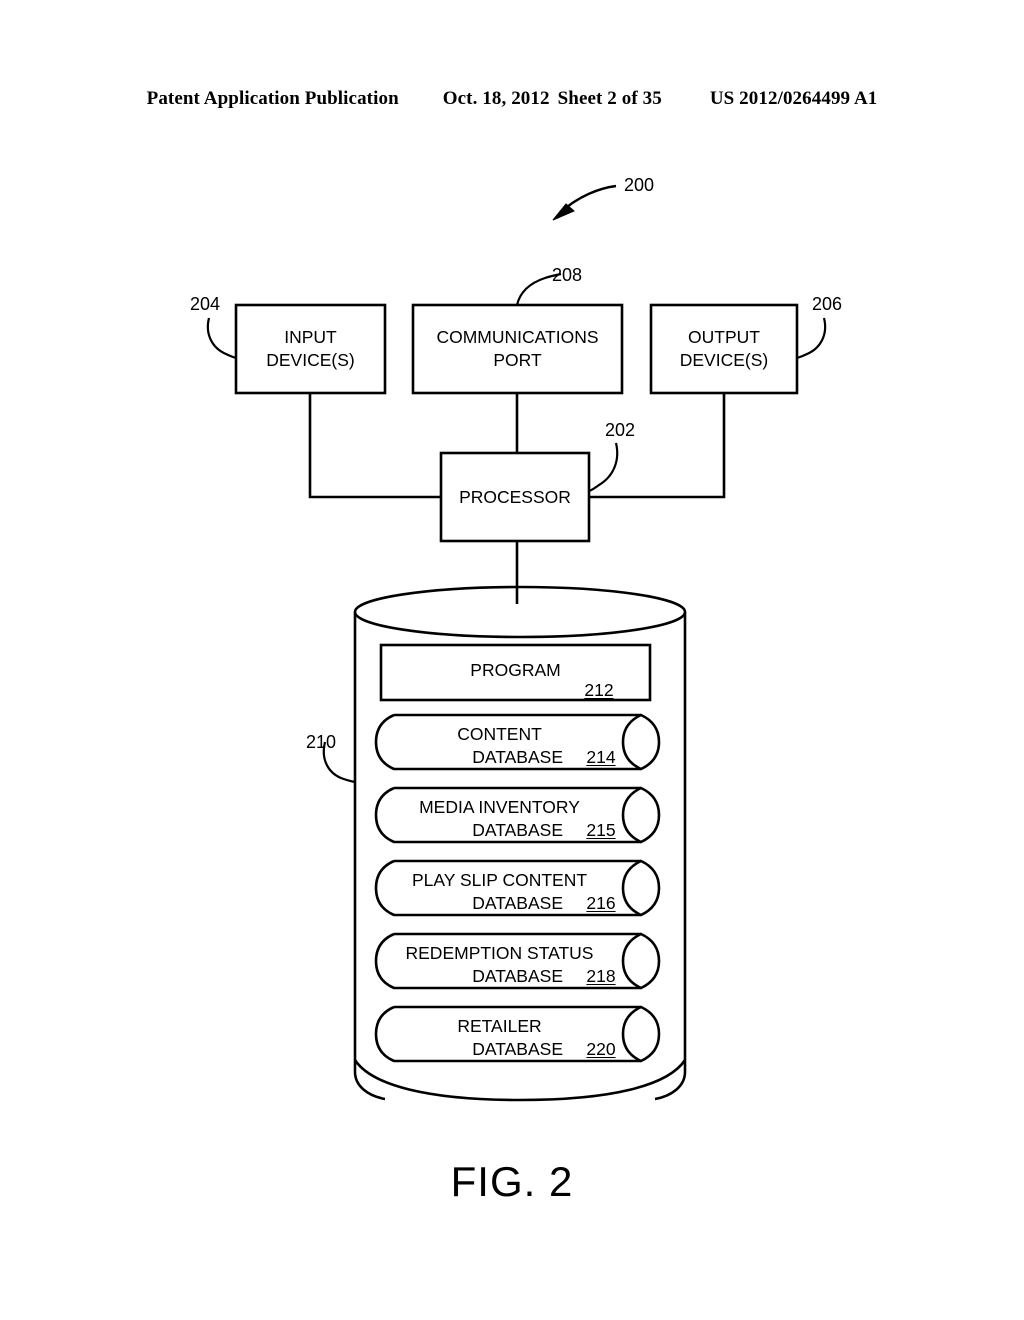 This screenshot has width=1024, height=1320. Describe the element at coordinates (221, 338) in the screenshot. I see `ref-204-leader` at that location.